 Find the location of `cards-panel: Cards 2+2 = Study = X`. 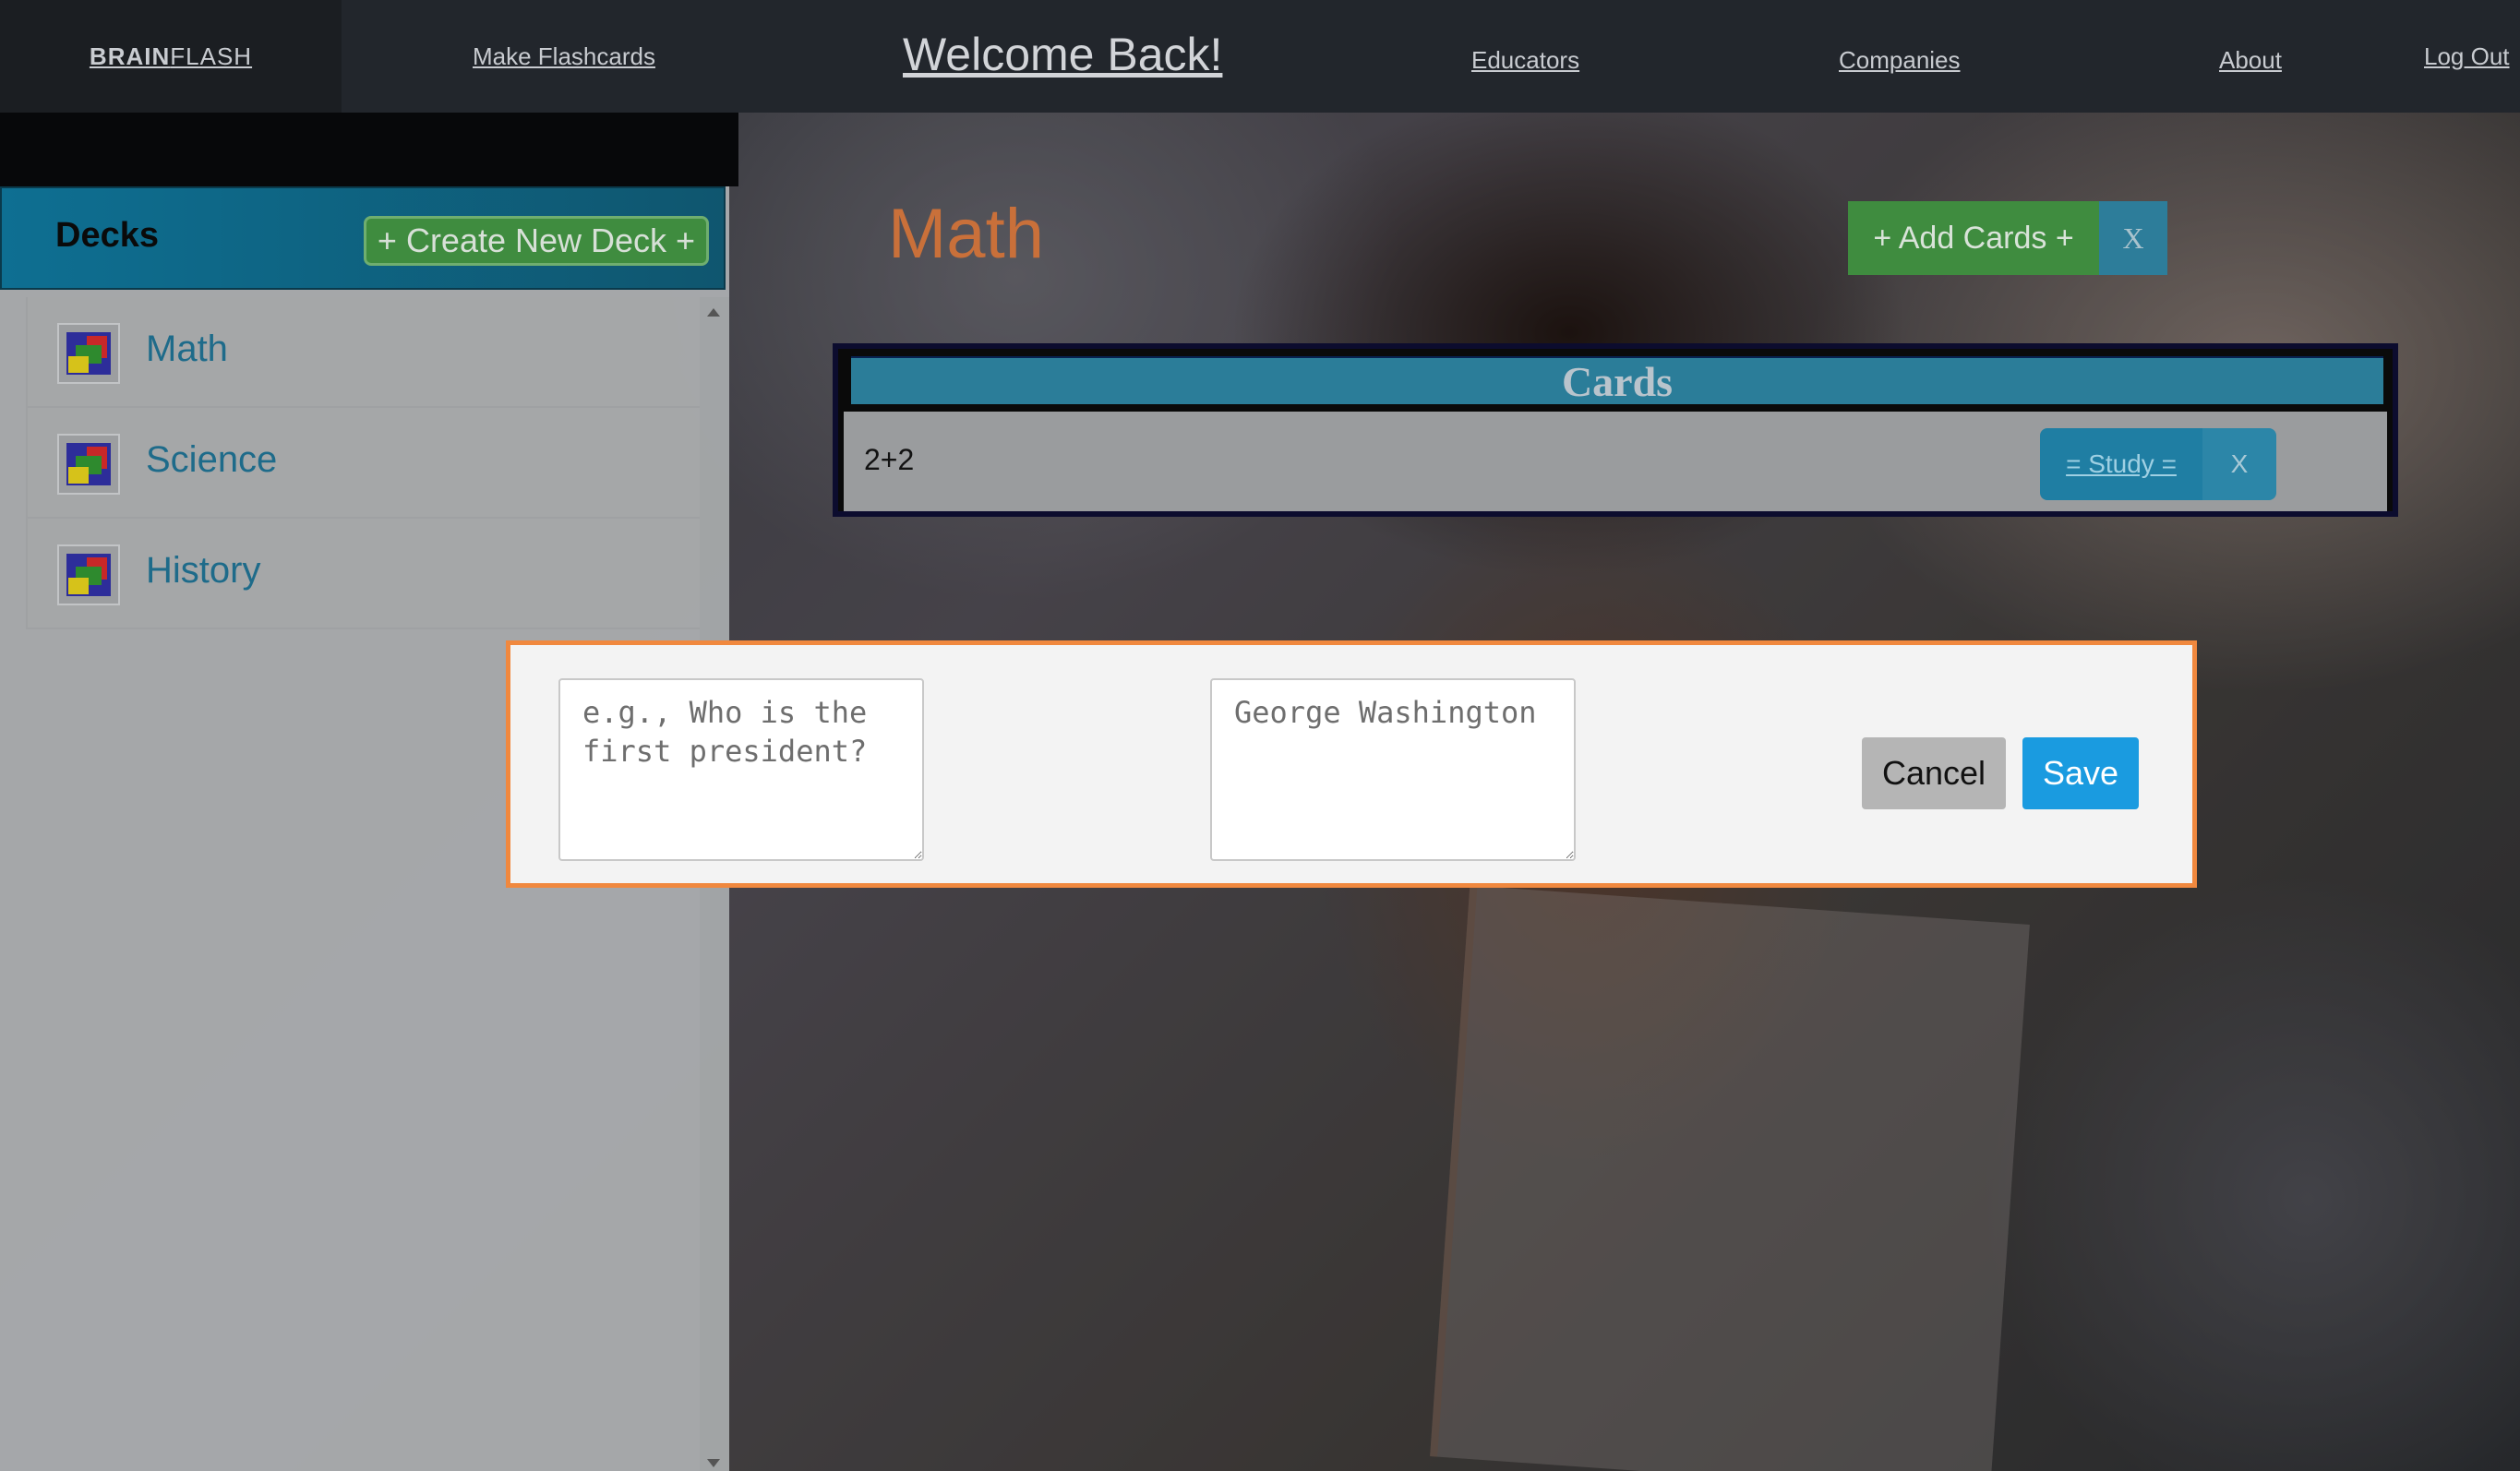

cards-panel: Cards 2+2 = Study = X is located at coordinates (1615, 430).